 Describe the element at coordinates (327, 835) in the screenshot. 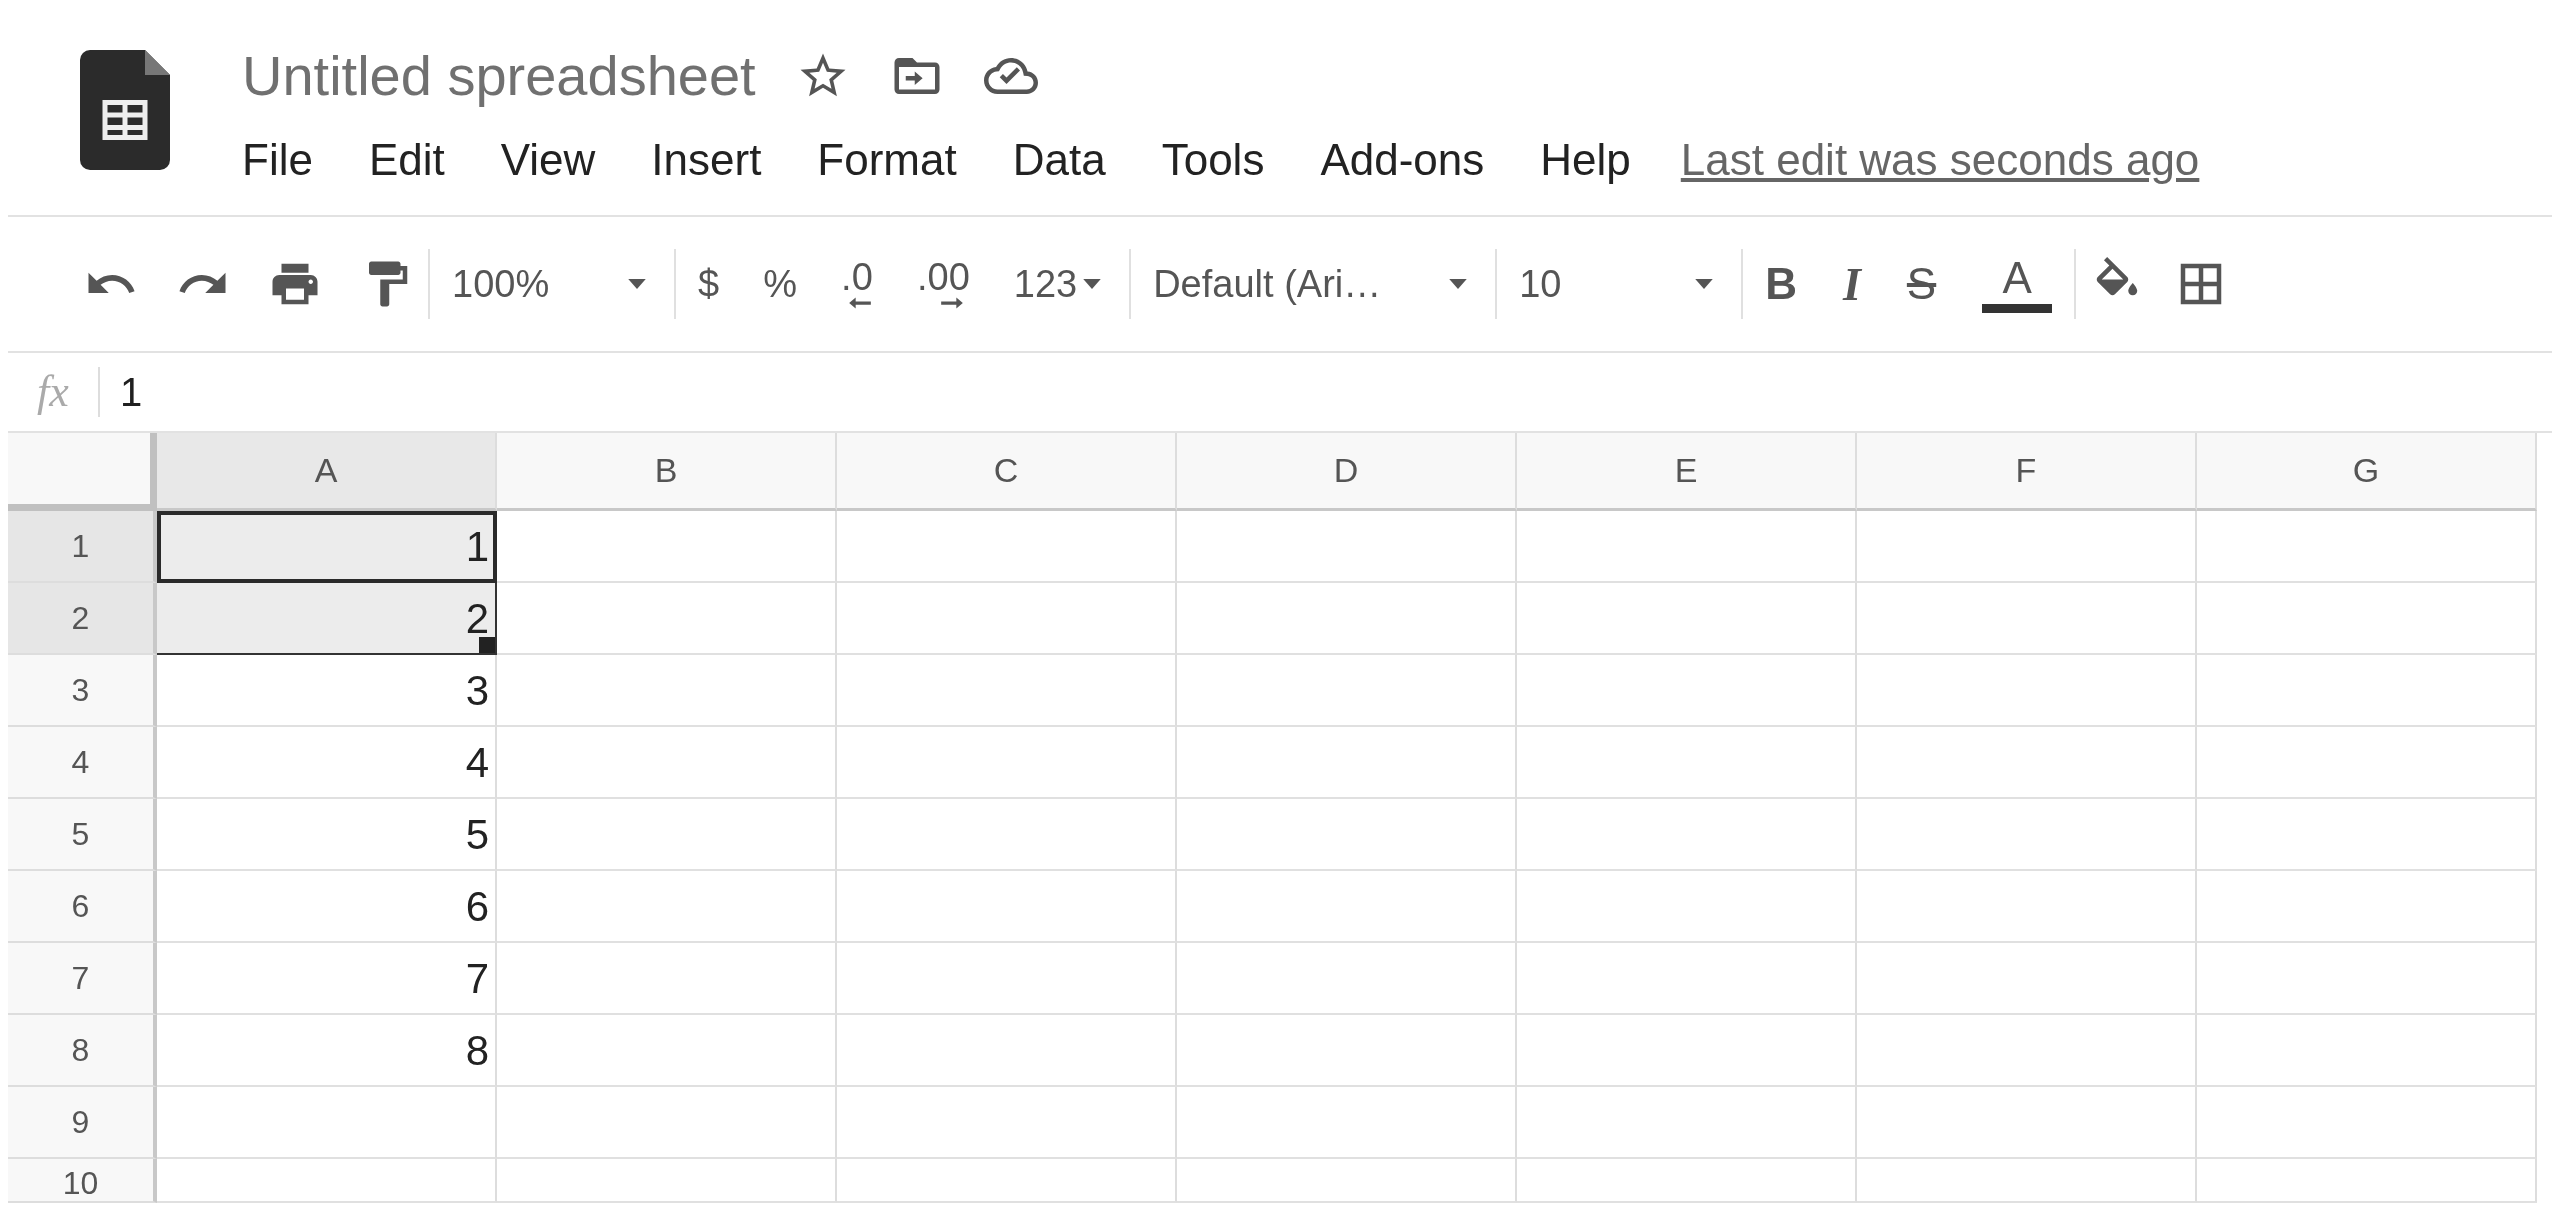

I see `table-cell: 5` at that location.